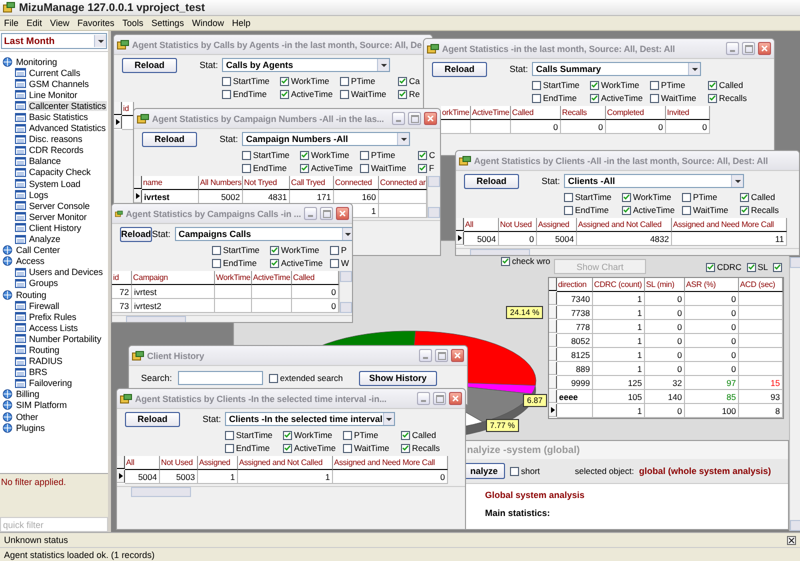  What do you see at coordinates (45, 239) in the screenshot?
I see `tree-item: Analyze` at bounding box center [45, 239].